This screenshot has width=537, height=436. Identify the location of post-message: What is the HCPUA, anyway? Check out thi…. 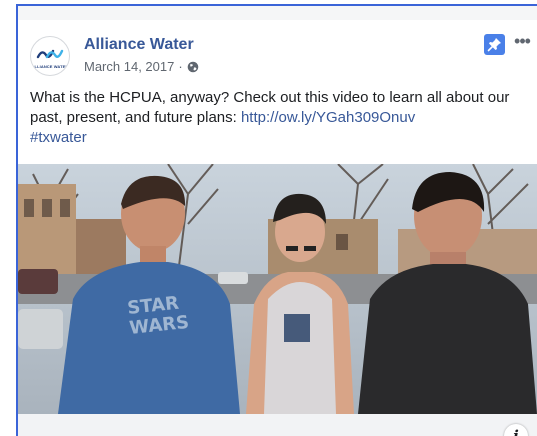
(279, 118).